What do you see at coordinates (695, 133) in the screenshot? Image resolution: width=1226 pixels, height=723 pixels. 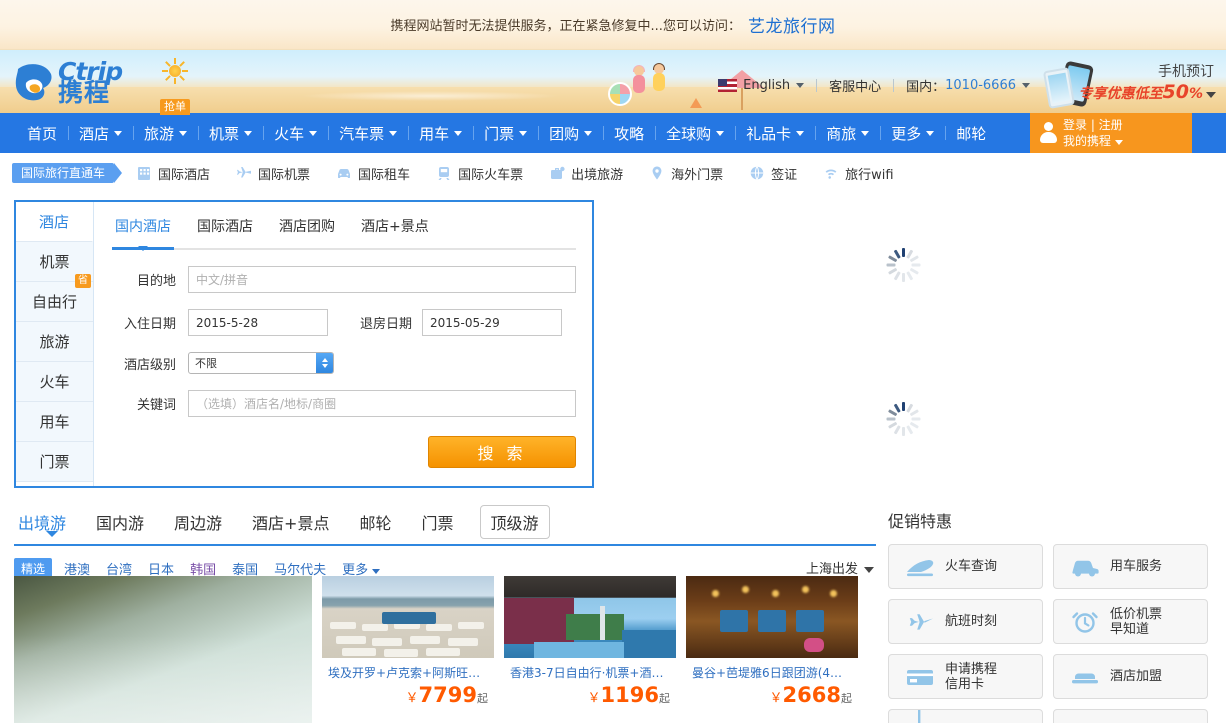 I see `nav-item-global-shopping: 全球购` at bounding box center [695, 133].